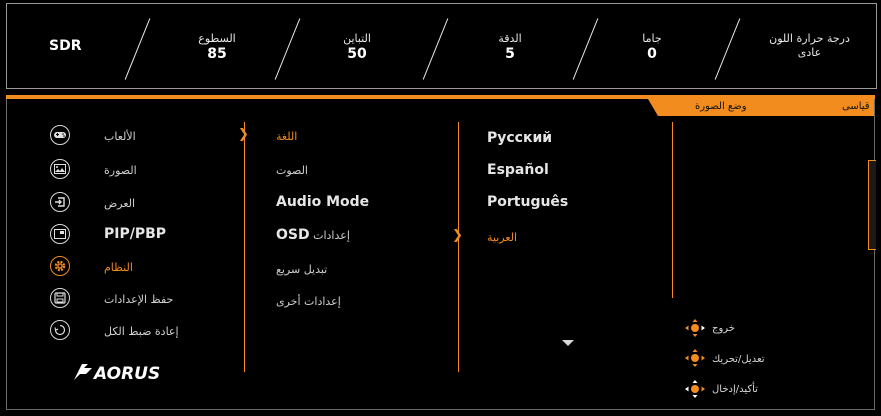 The height and width of the screenshot is (416, 881). What do you see at coordinates (138, 299) in the screenshot?
I see `menu-item-save-settings: حفظ الإعدادات` at bounding box center [138, 299].